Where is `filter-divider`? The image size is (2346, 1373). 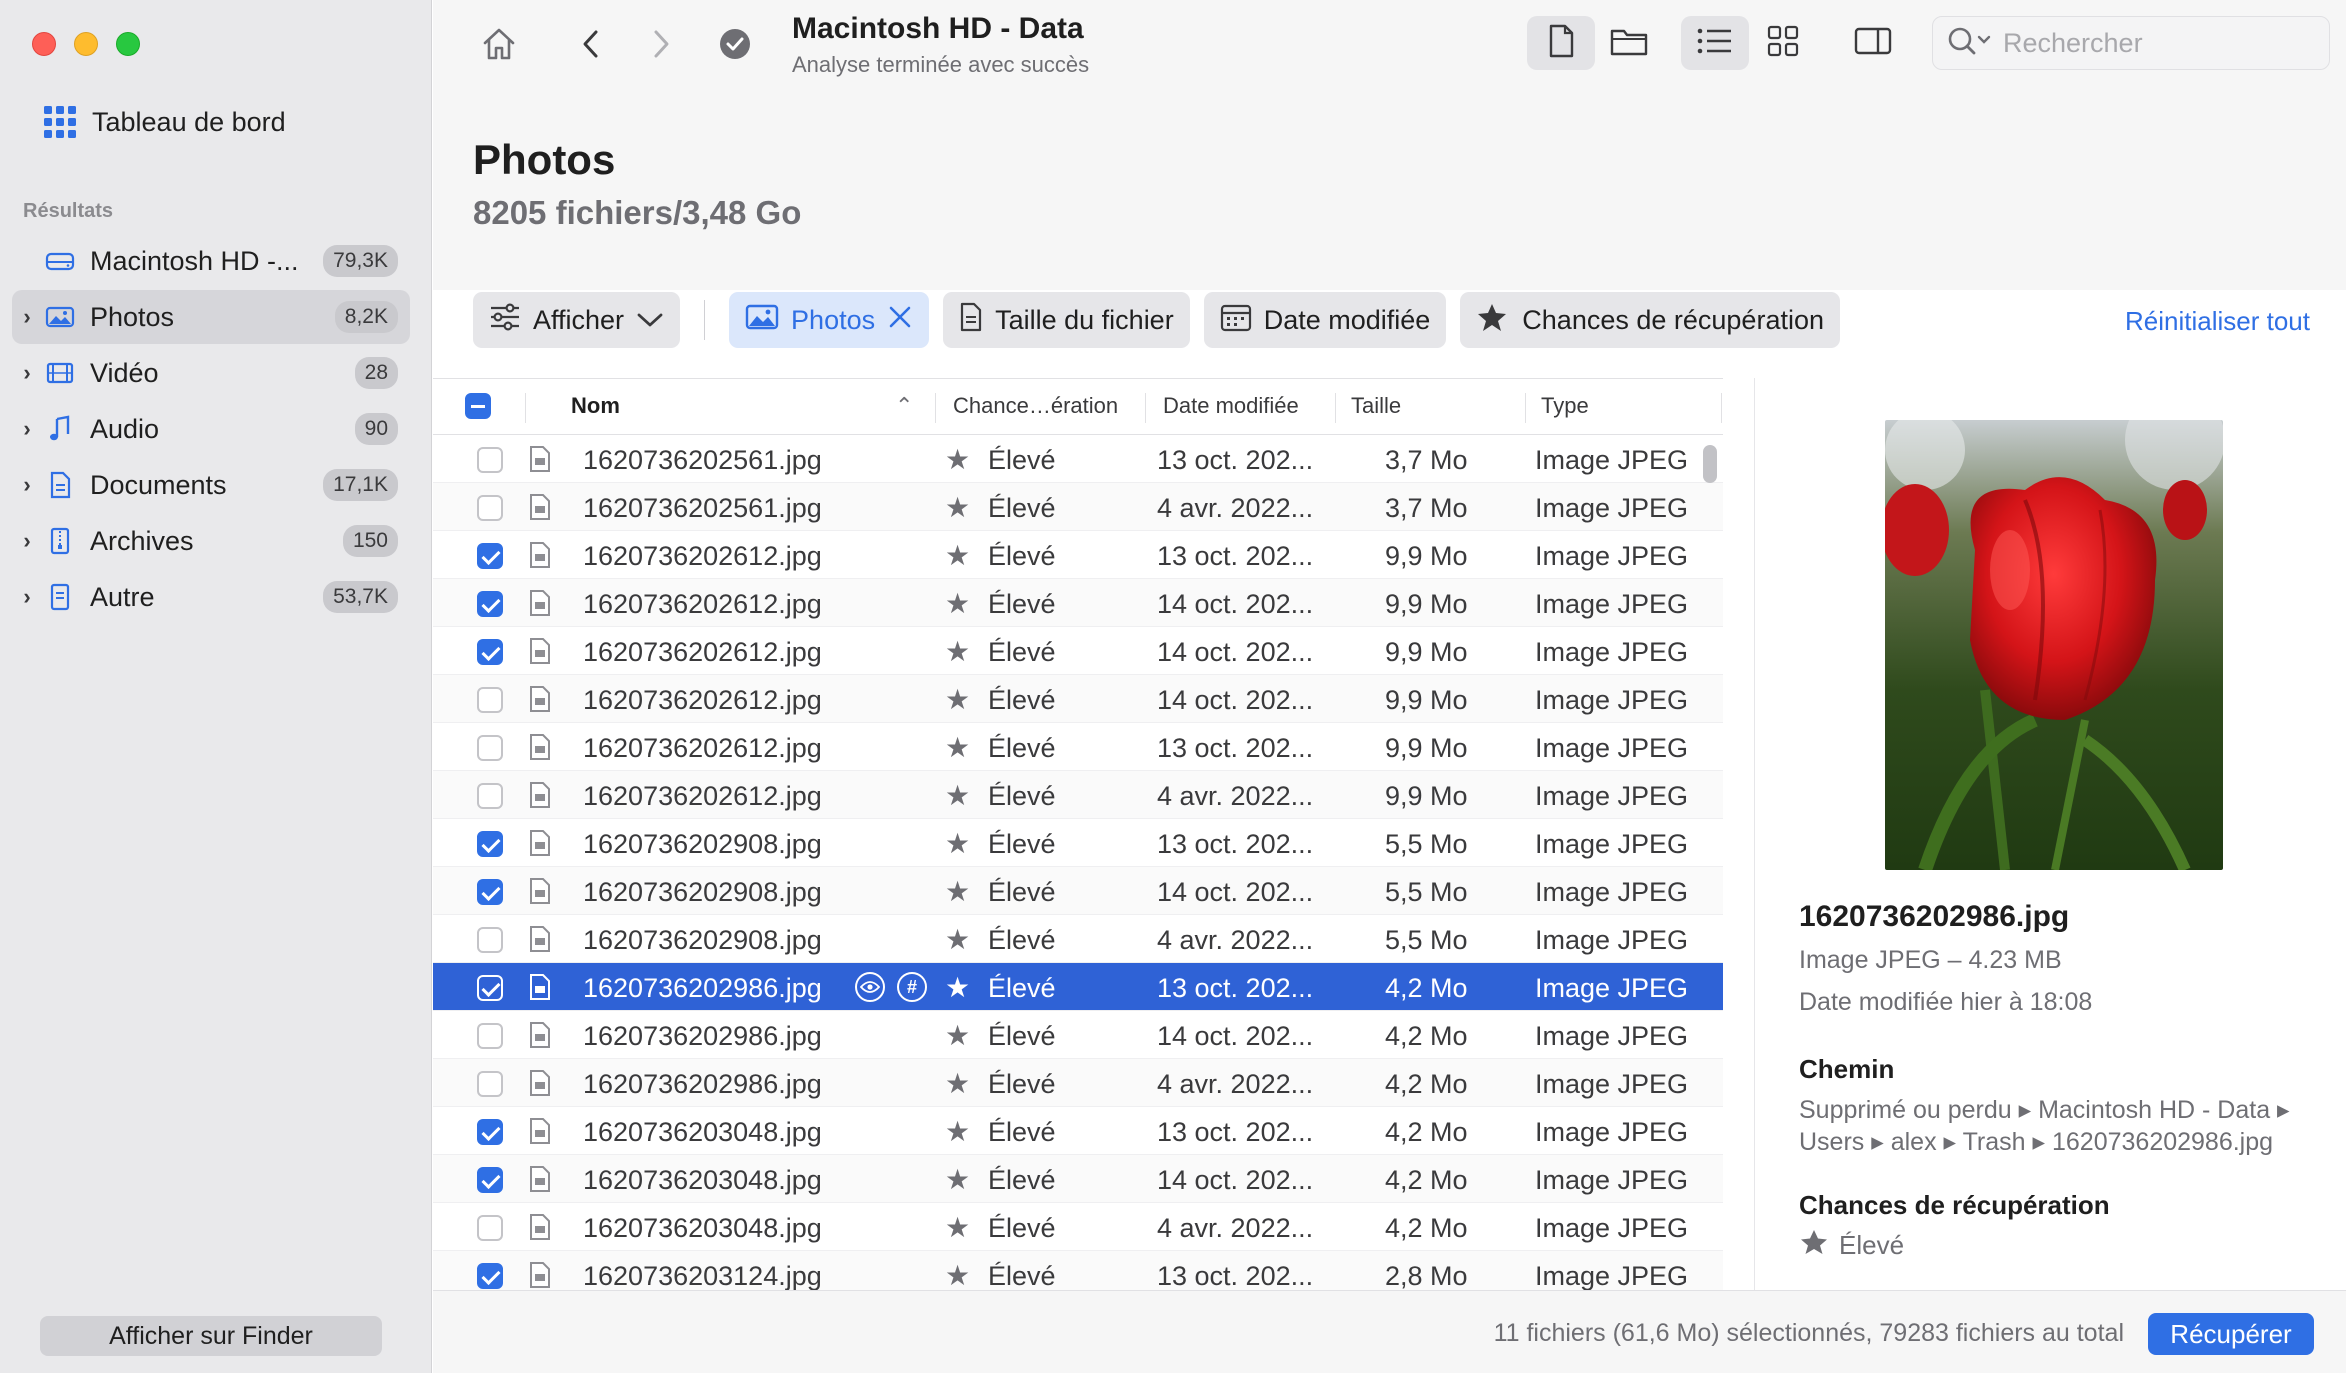
filter-divider is located at coordinates (705, 320).